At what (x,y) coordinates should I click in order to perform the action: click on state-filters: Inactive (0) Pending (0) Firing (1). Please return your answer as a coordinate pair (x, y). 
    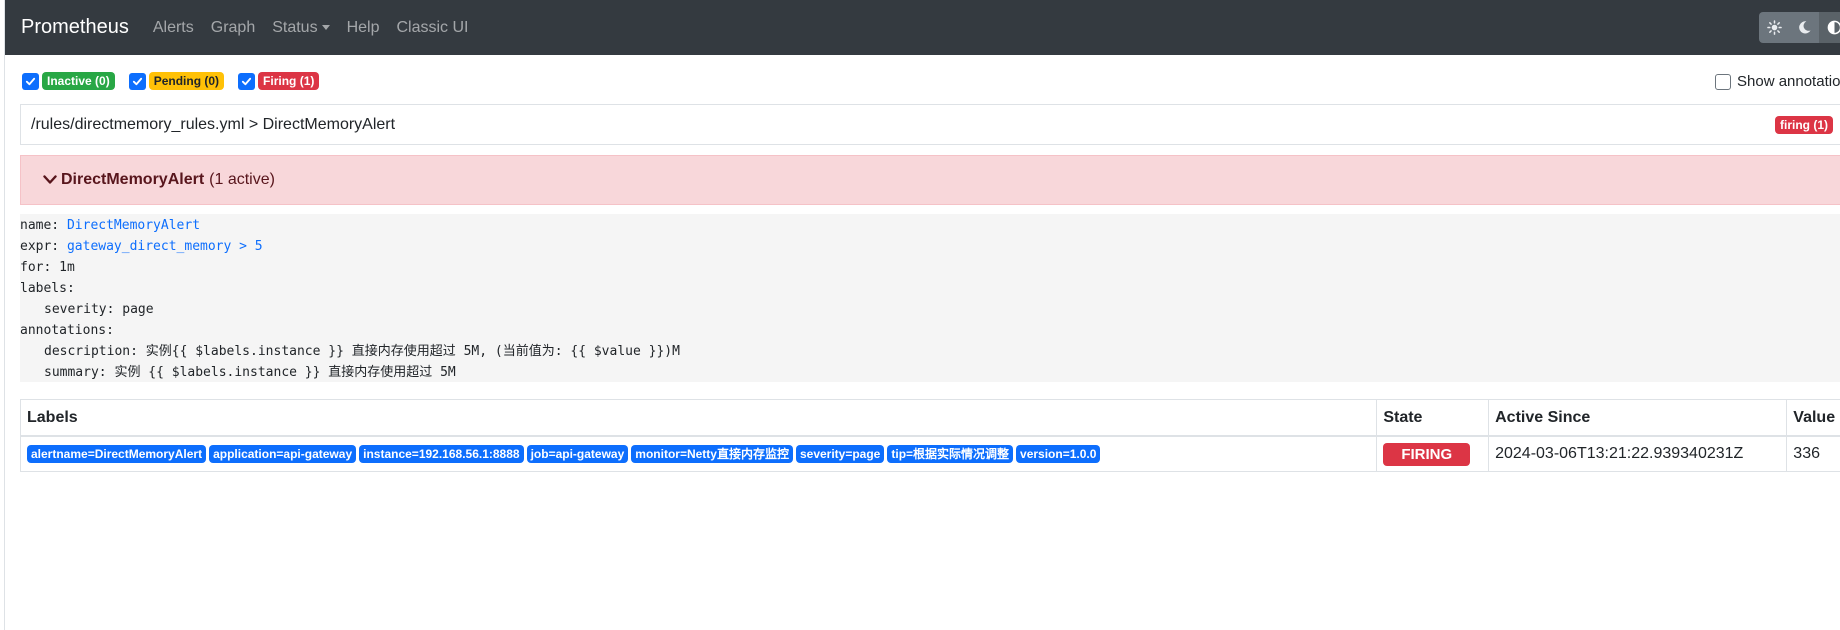
    Looking at the image, I should click on (177, 81).